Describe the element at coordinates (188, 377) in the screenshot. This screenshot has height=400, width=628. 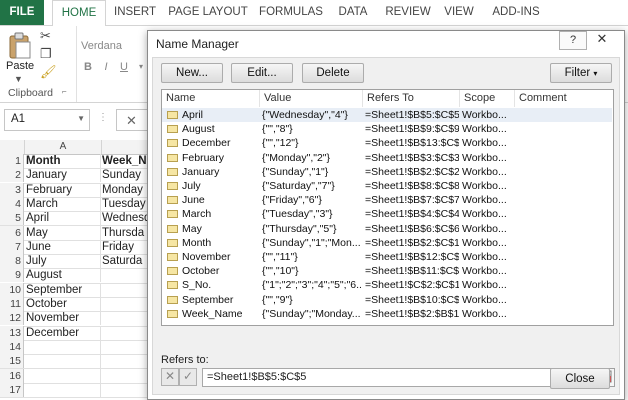
I see `refers-confirm-icon: ✓` at that location.